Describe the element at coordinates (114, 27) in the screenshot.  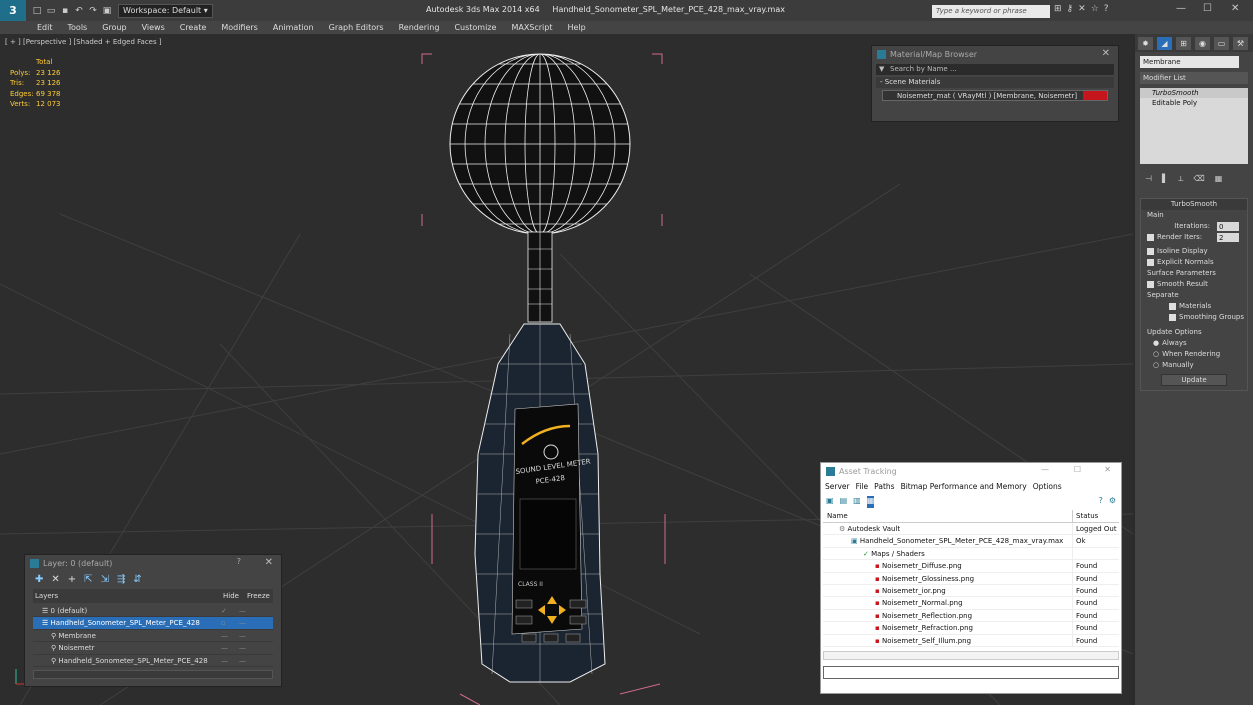
I see `menu-item: Group` at that location.